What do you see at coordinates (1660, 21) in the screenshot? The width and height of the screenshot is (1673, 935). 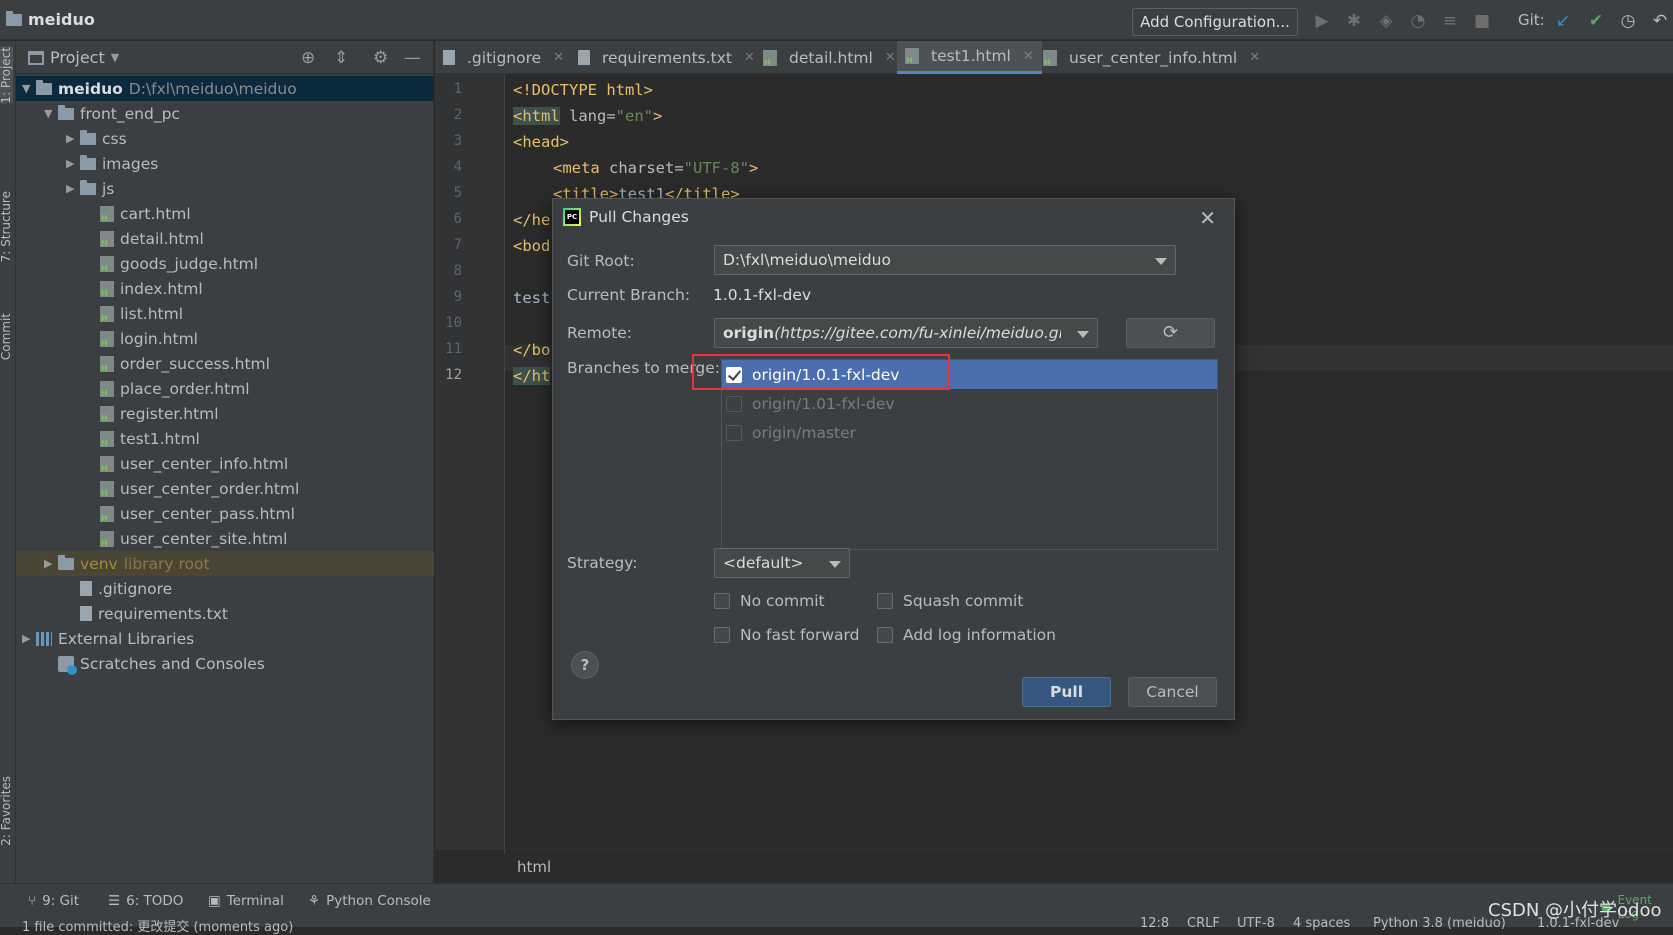 I see `git-rollback-icon: ↶` at bounding box center [1660, 21].